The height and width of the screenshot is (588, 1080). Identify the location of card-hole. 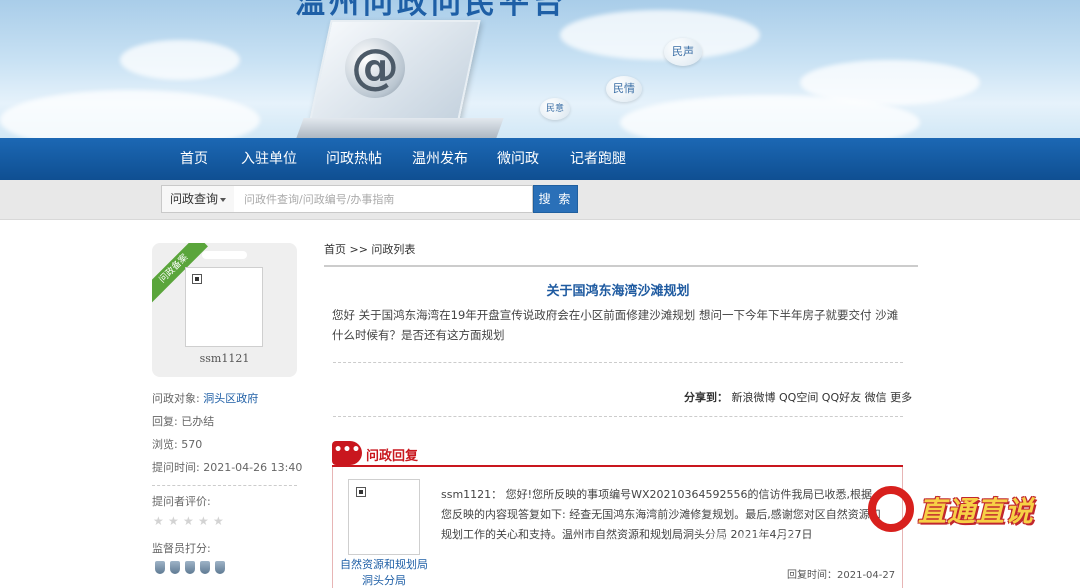
(224, 255).